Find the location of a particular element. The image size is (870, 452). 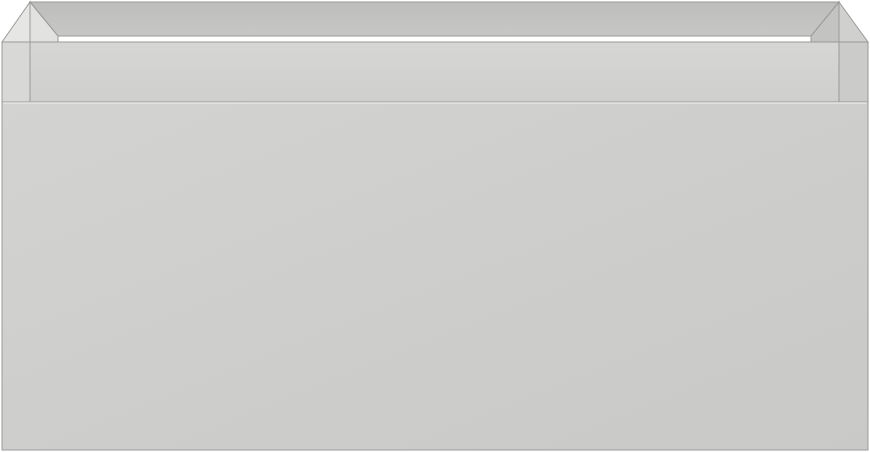

cabinet-left-top-edge is located at coordinates (16, 21).